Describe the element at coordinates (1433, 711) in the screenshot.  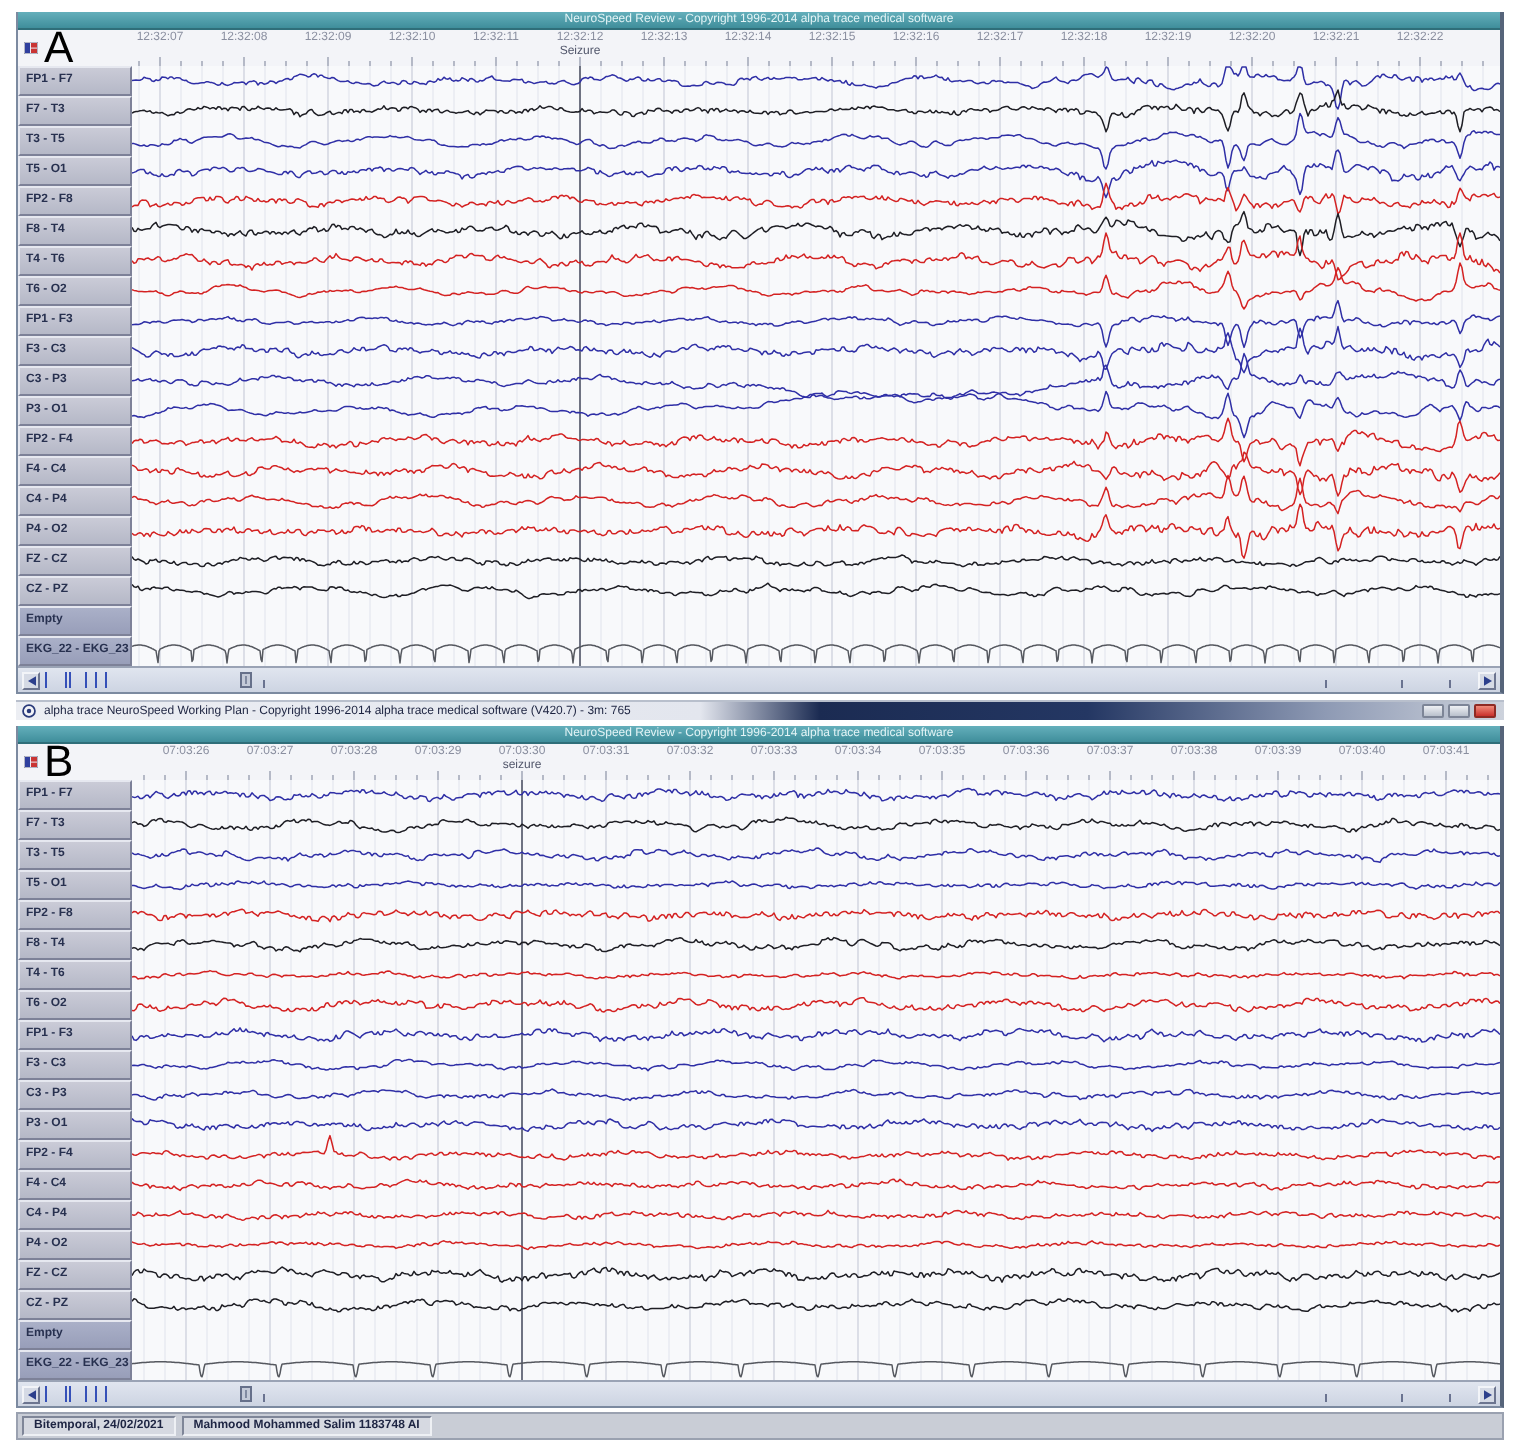
I see `minimize-button` at that location.